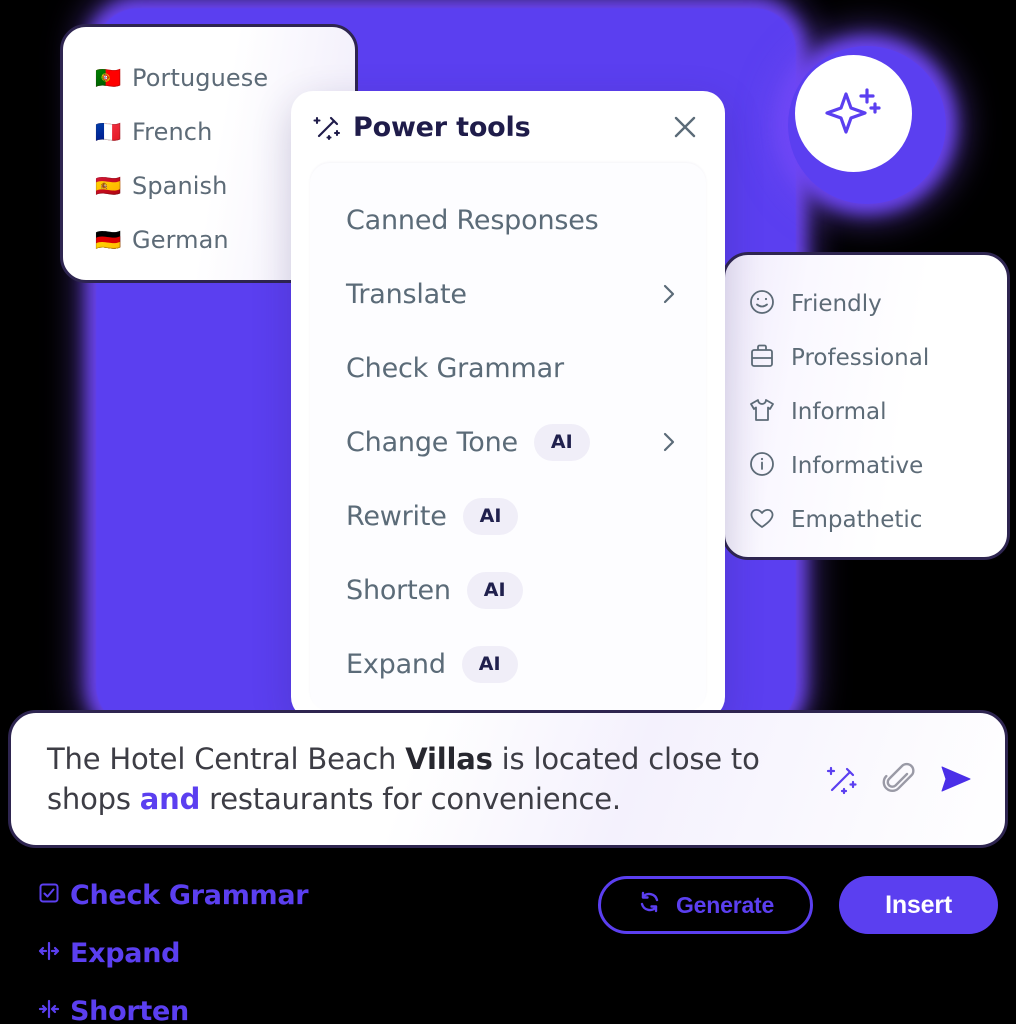 This screenshot has height=1024, width=1016. I want to click on flag-icon: 🇪🇸, so click(108, 185).